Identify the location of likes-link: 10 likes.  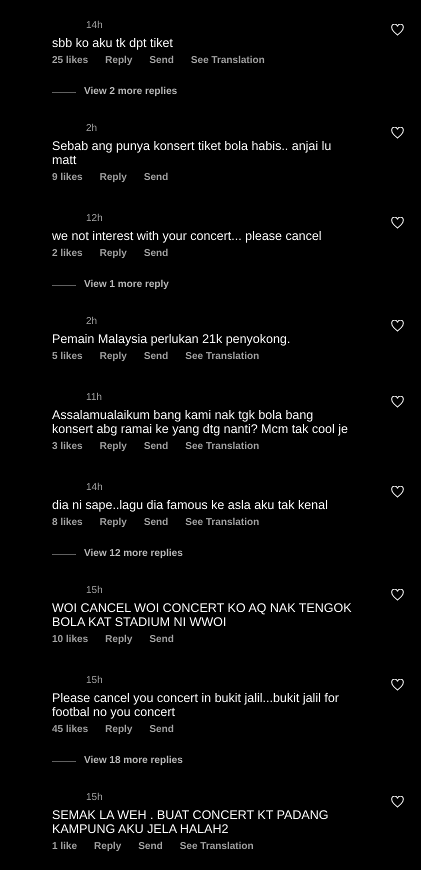
(70, 640).